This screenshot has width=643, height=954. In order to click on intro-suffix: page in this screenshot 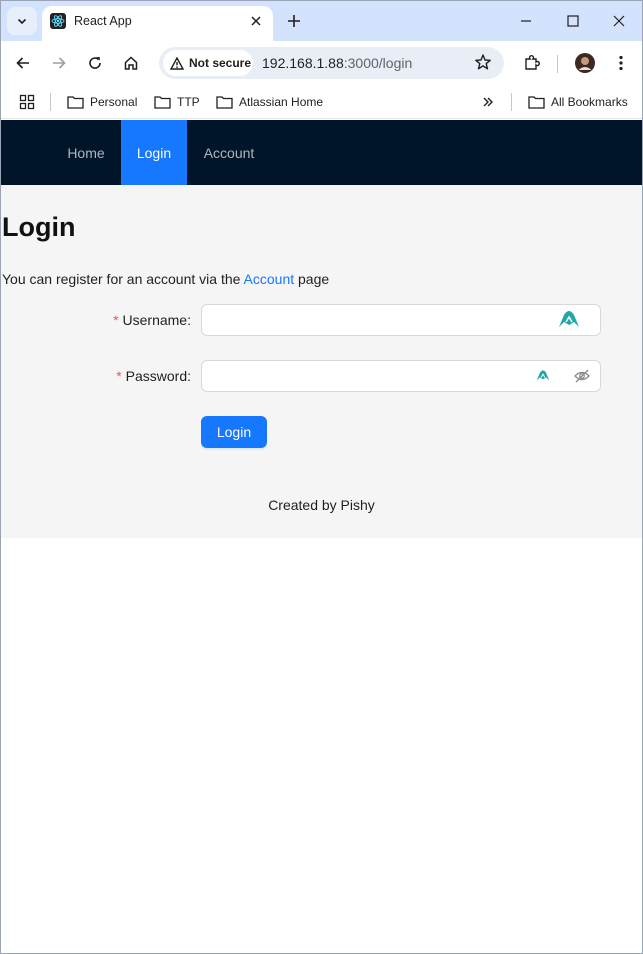, I will do `click(312, 279)`.